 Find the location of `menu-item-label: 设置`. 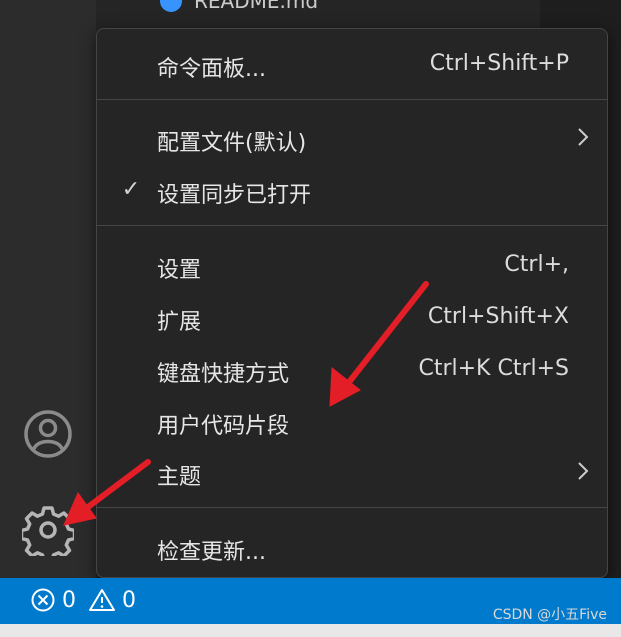

menu-item-label: 设置 is located at coordinates (179, 270).